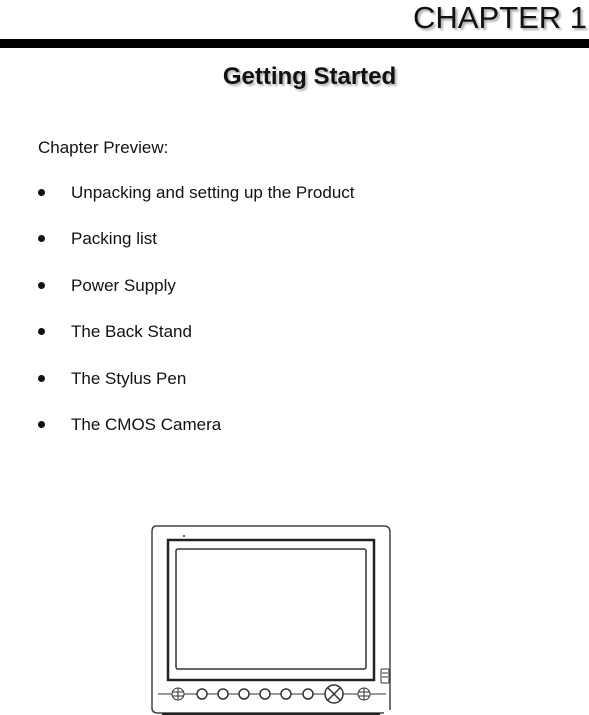 This screenshot has height=715, width=589. Describe the element at coordinates (114, 239) in the screenshot. I see `list-item-text: Packing list` at that location.